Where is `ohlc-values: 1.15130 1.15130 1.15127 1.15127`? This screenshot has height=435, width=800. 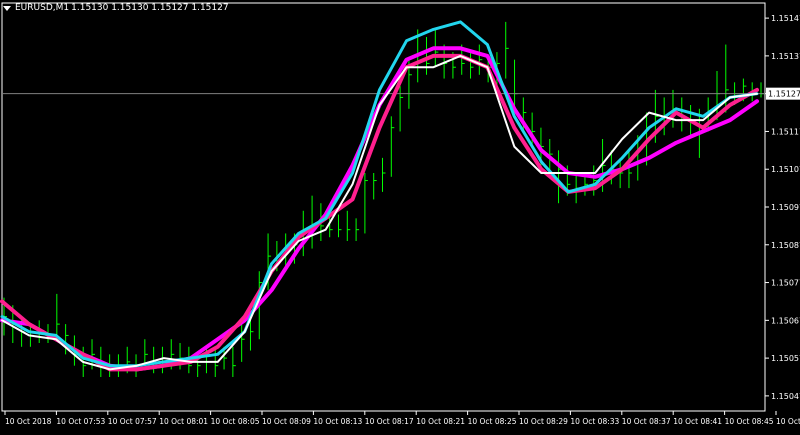
ohlc-values: 1.15130 1.15130 1.15127 1.15127 is located at coordinates (150, 8).